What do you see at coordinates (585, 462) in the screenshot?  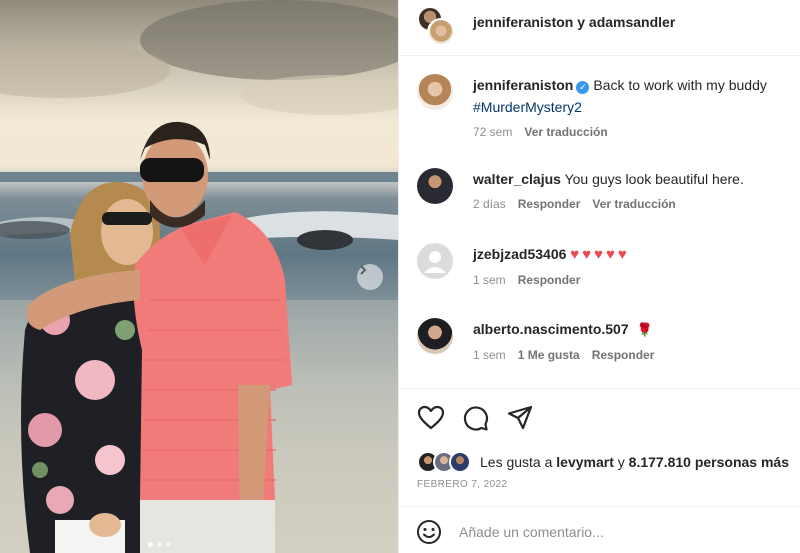 I see `likes-first-user: levymart` at bounding box center [585, 462].